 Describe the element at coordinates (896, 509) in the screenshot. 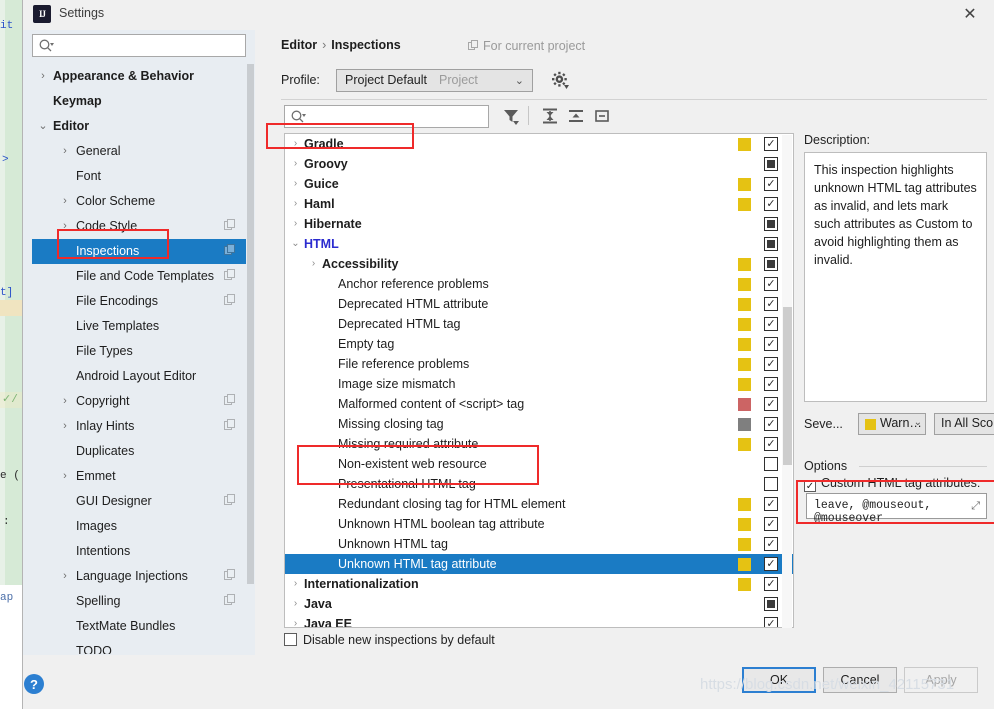

I see `custom-html-attributes-input: leave, @mouseout, @mouseover ⤢` at that location.